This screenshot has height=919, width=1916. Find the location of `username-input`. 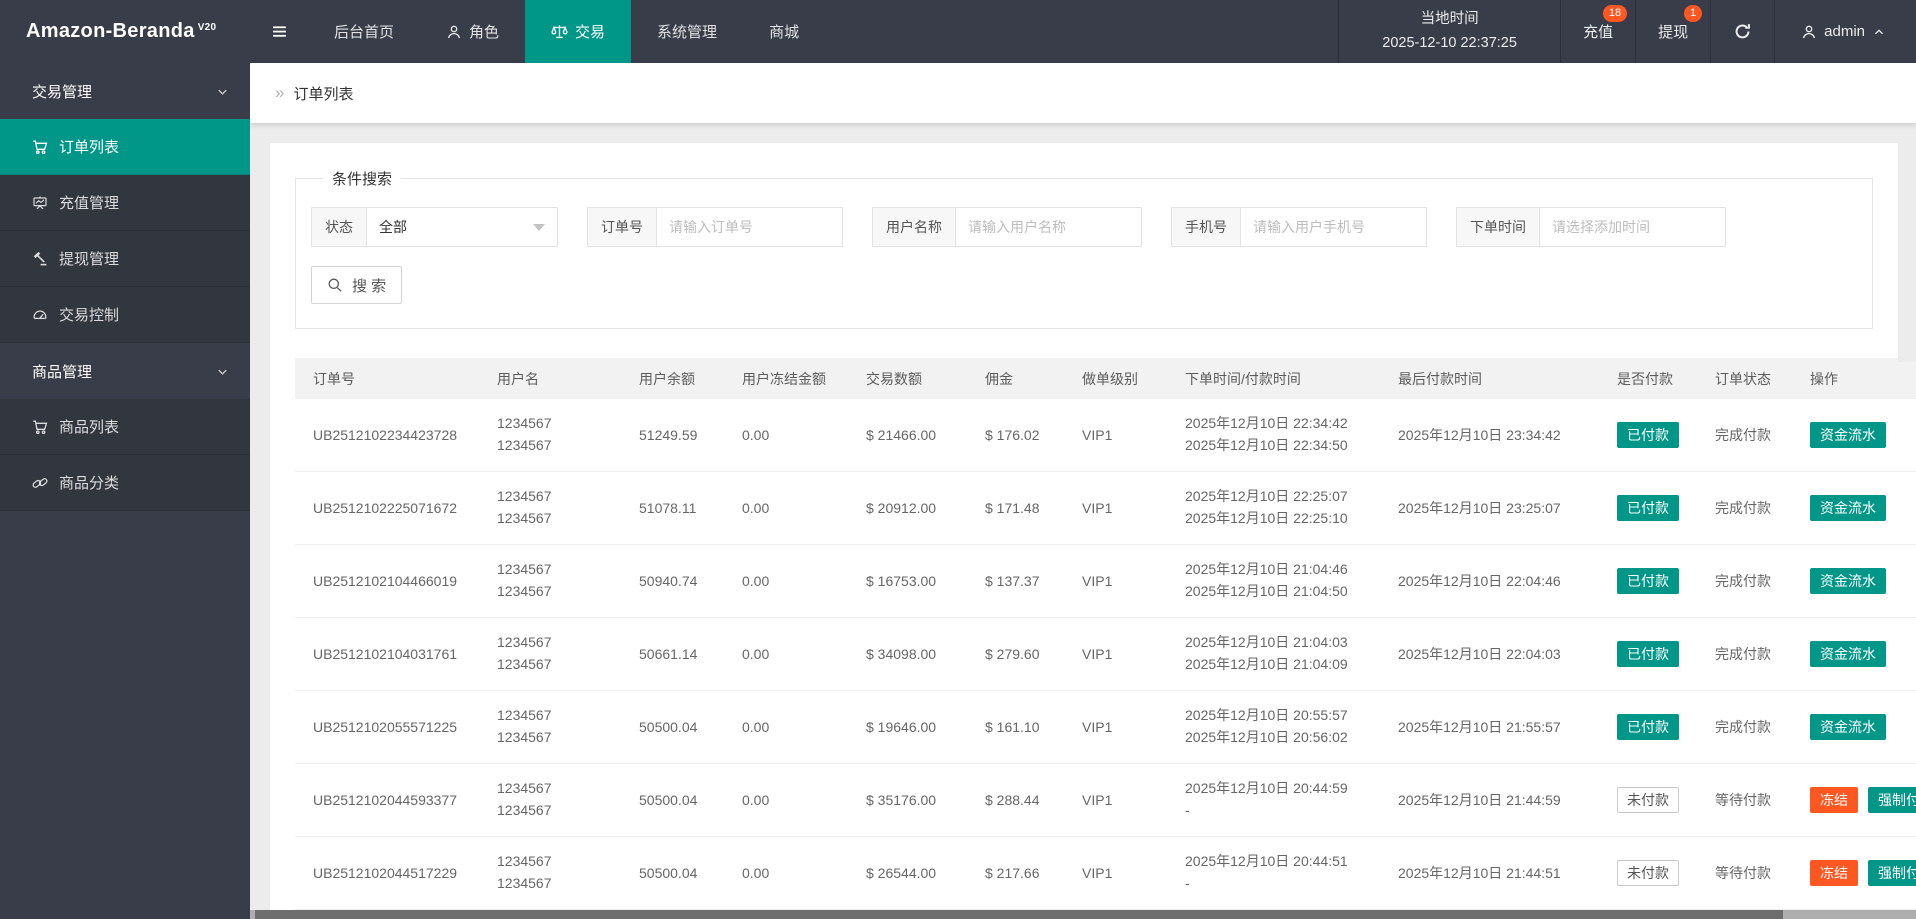

username-input is located at coordinates (1048, 227).